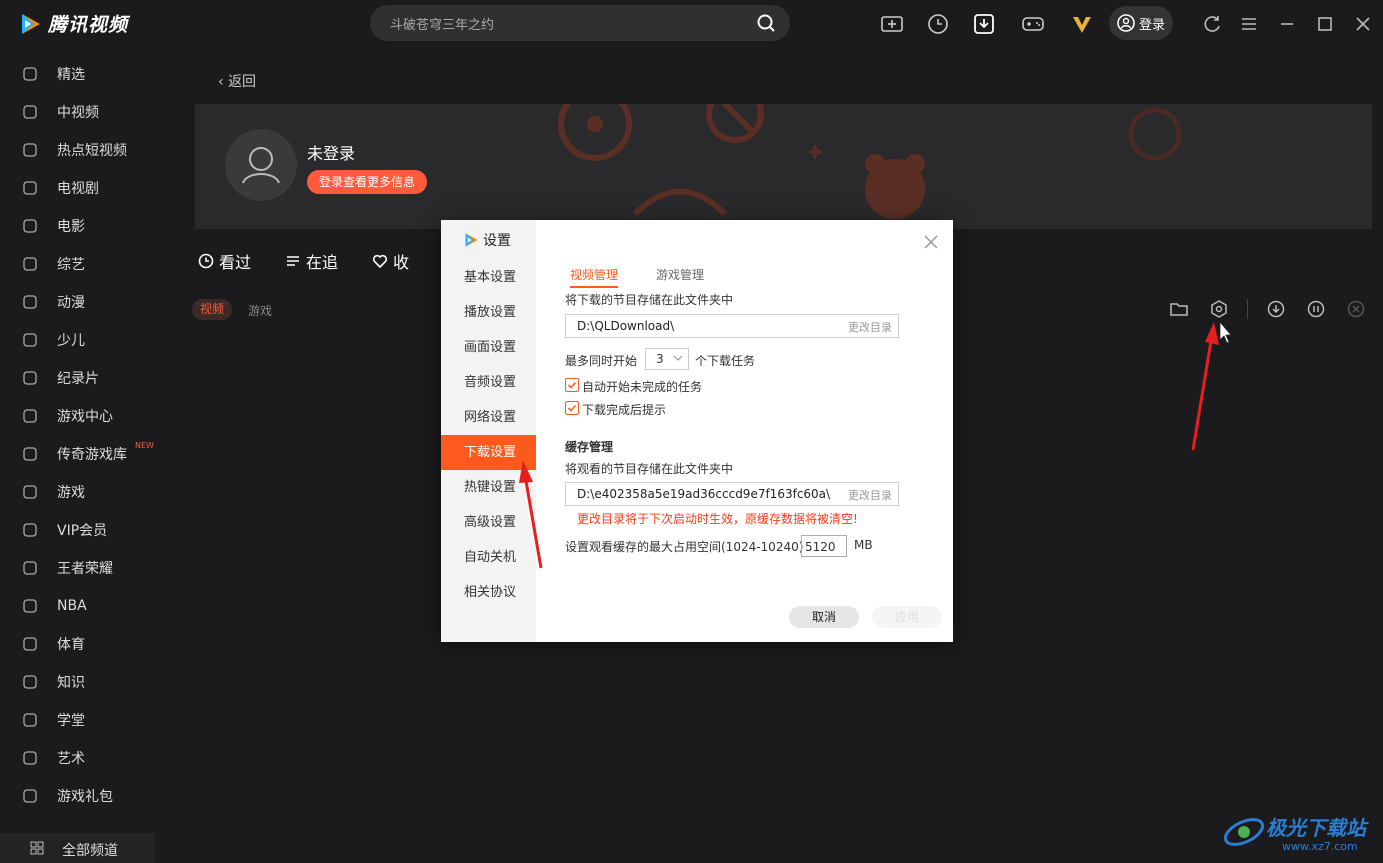  Describe the element at coordinates (678, 358) in the screenshot. I see `chevron-down-icon` at that location.